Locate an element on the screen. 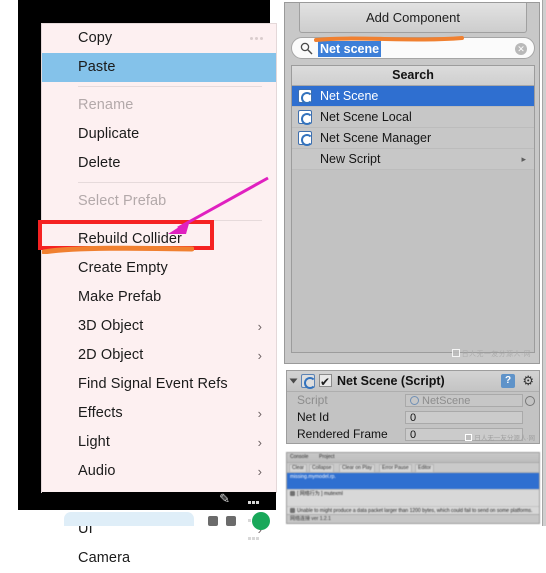 The height and width of the screenshot is (573, 546). menu-item-label: Create Empty is located at coordinates (123, 268).